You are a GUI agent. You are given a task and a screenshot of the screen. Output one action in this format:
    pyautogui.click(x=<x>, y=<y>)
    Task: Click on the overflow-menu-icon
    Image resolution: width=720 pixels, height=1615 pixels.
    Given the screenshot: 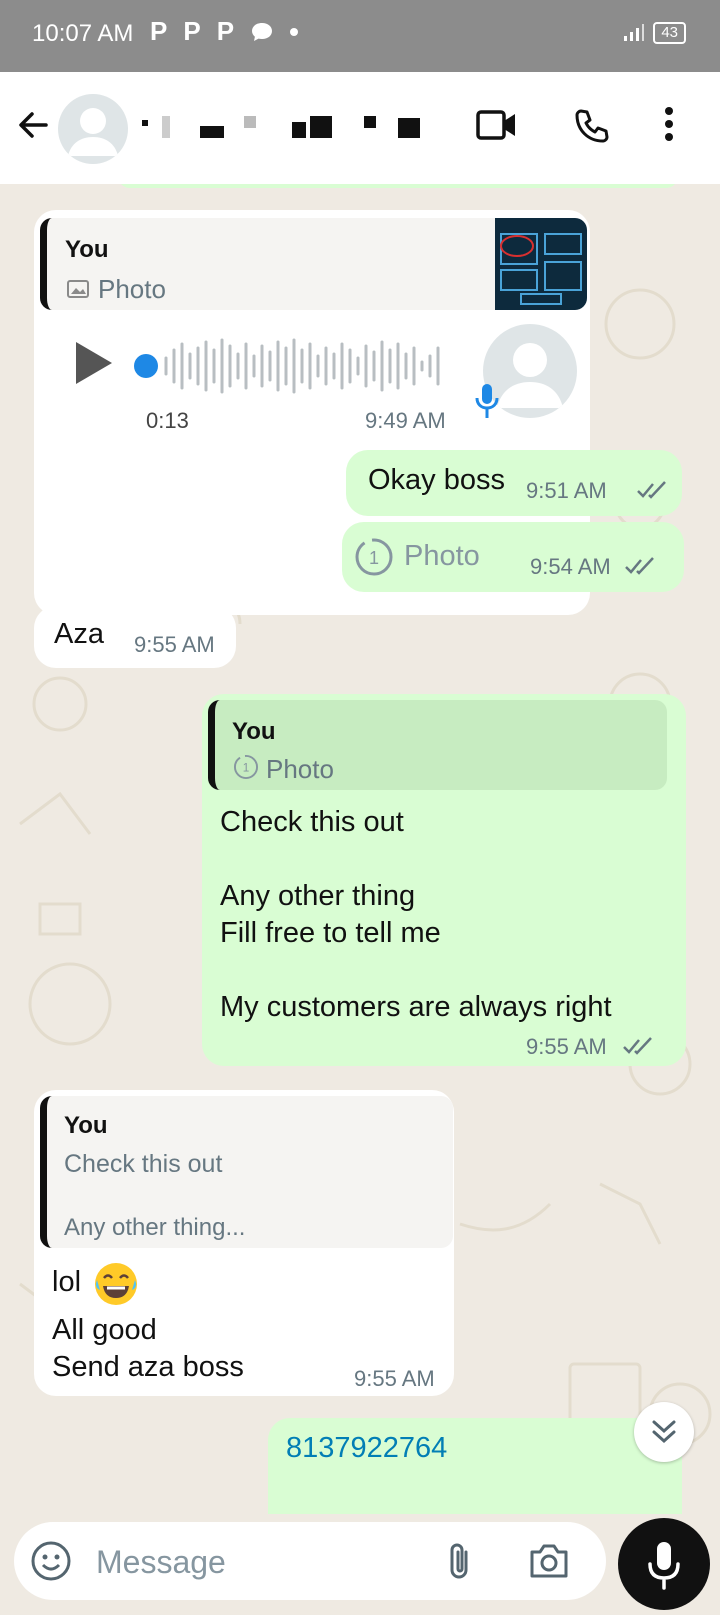 What is the action you would take?
    pyautogui.click(x=669, y=124)
    